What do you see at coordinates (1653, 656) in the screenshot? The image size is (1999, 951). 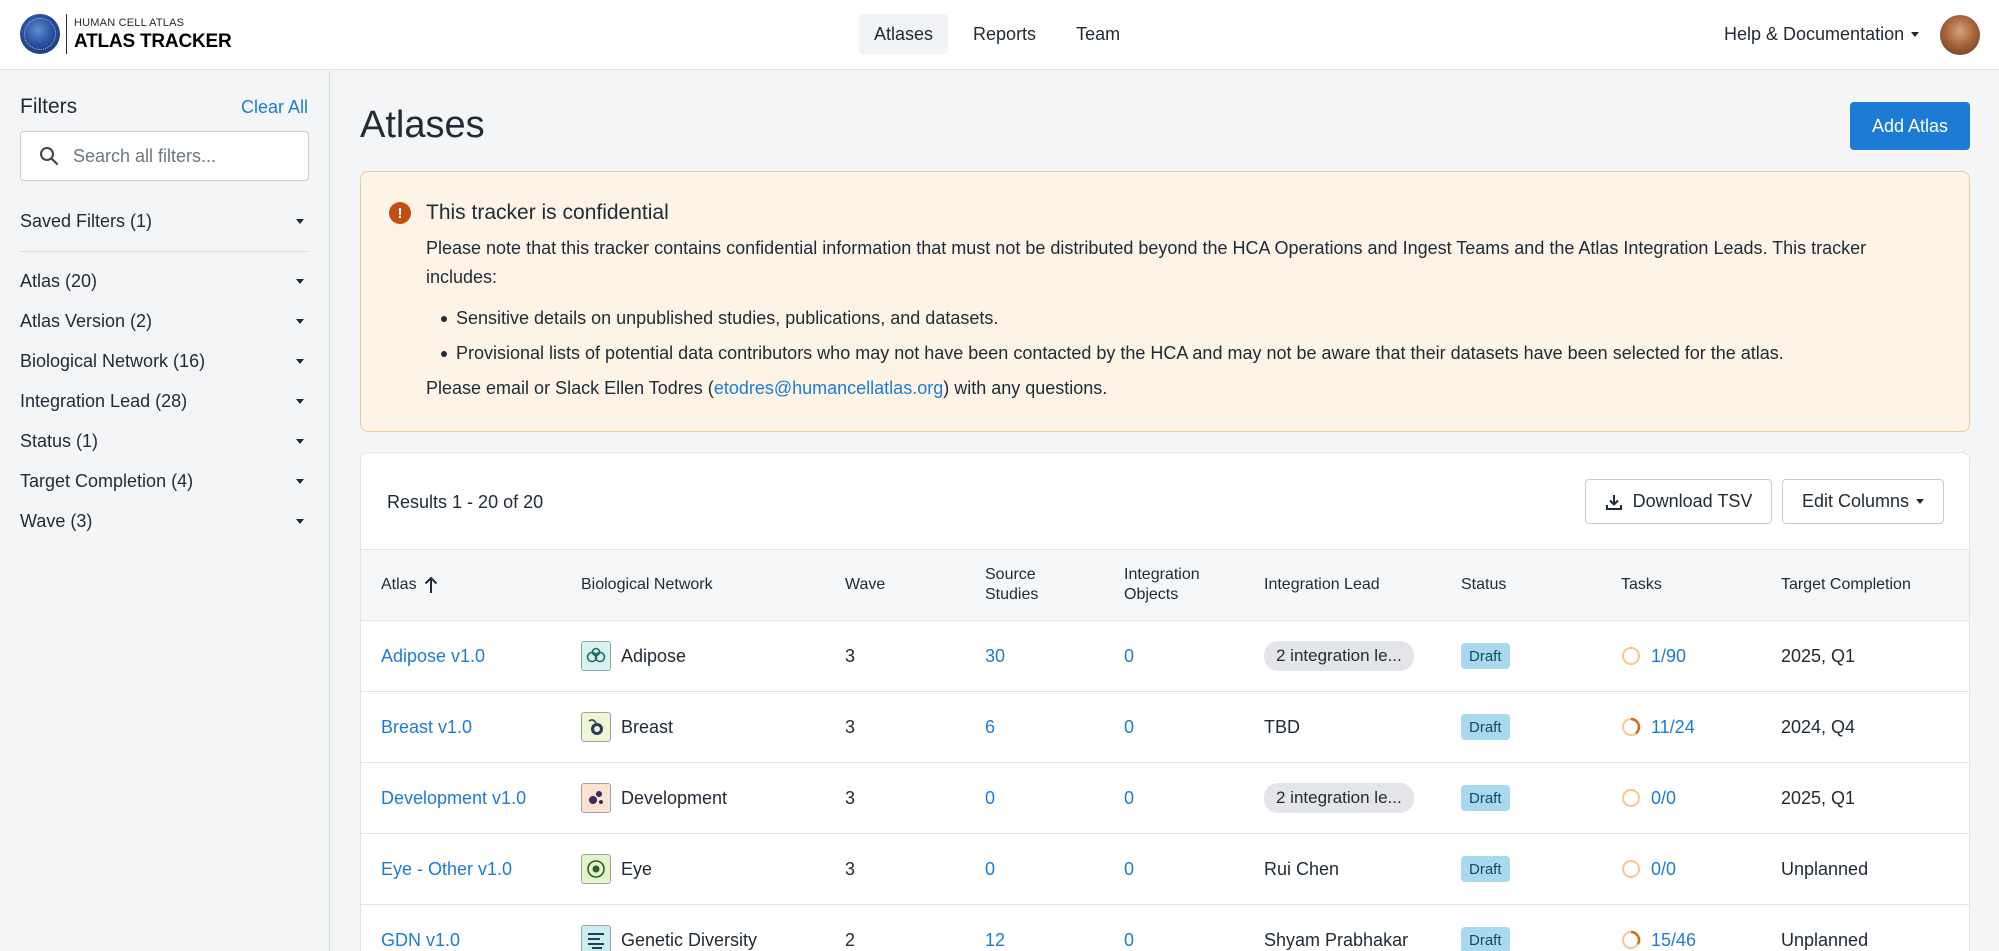 I see `tasks-cell: 1/90` at bounding box center [1653, 656].